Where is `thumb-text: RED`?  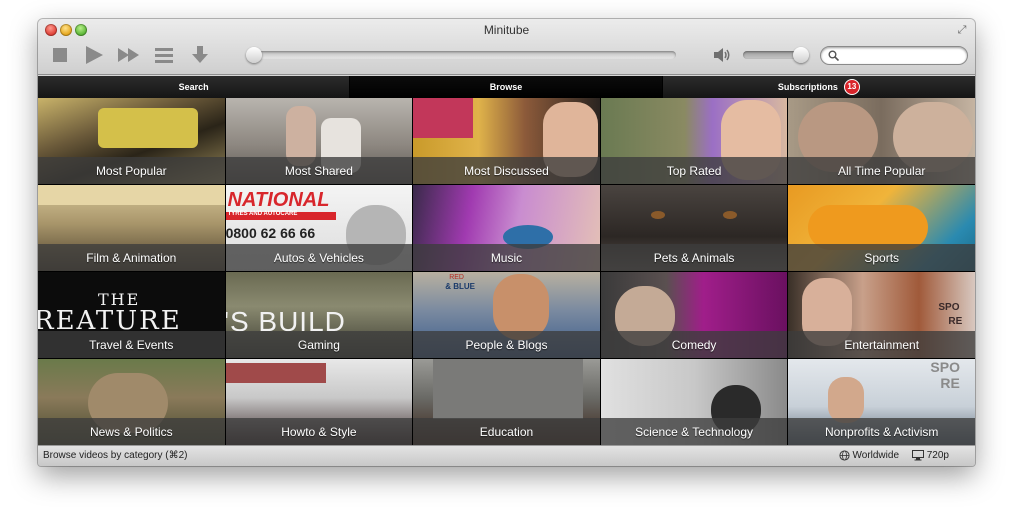 thumb-text: RED is located at coordinates (456, 277).